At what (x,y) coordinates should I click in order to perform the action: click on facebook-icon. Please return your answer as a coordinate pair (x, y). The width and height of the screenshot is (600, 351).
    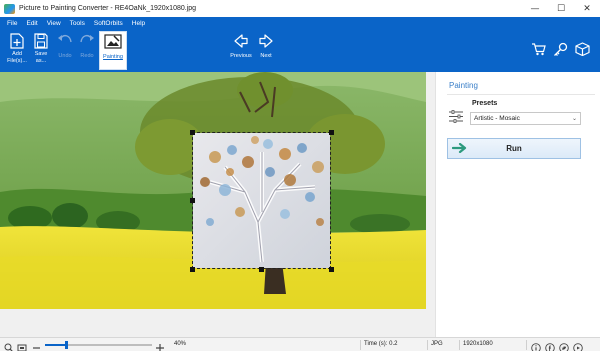
    Looking at the image, I should click on (550, 345).